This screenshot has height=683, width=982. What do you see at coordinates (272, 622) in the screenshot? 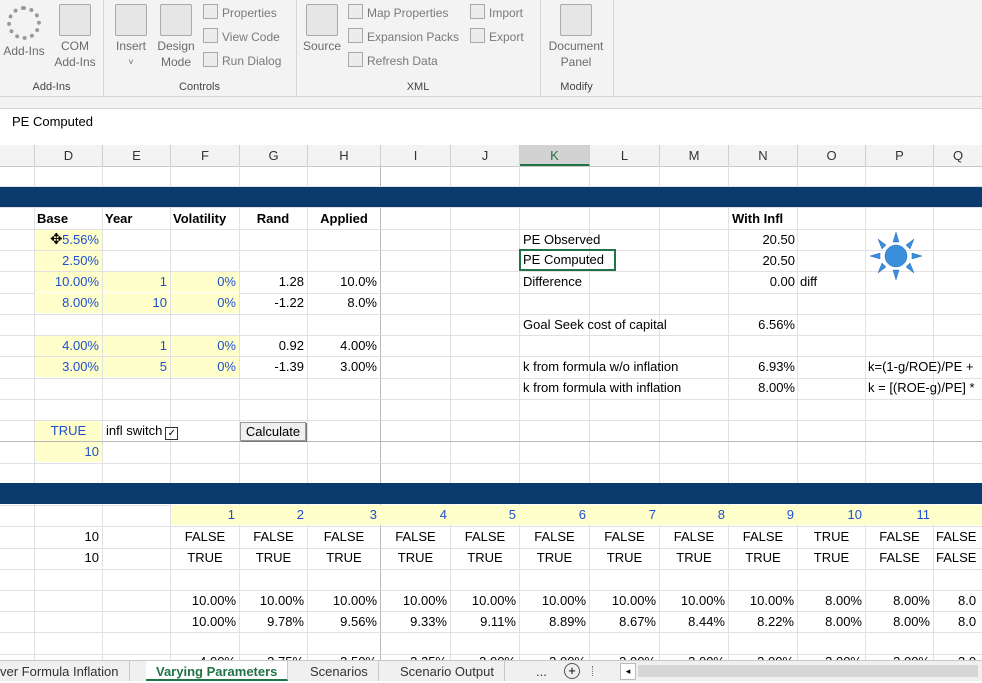
I see `rate-cell: 9.78%` at bounding box center [272, 622].